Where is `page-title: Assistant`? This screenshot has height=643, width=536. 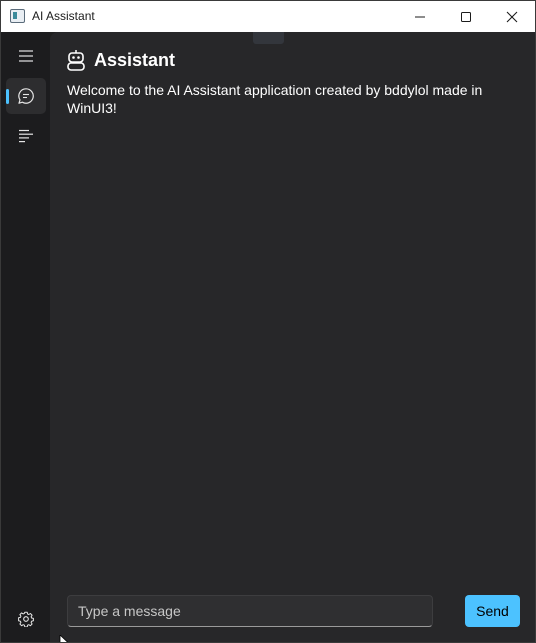
page-title: Assistant is located at coordinates (135, 60).